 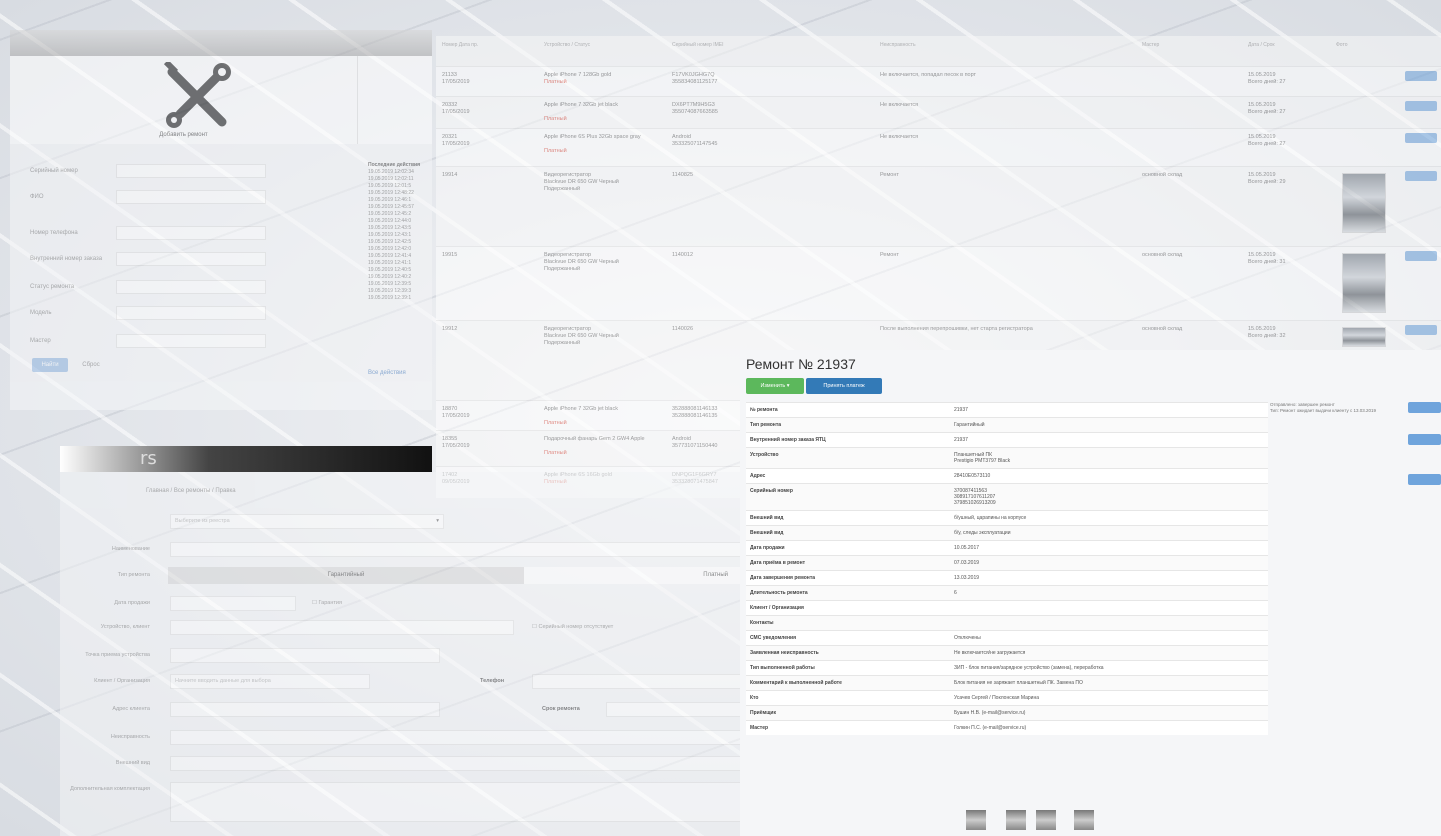 What do you see at coordinates (898, 45) in the screenshot?
I see `col-header-issue: Неисправность` at bounding box center [898, 45].